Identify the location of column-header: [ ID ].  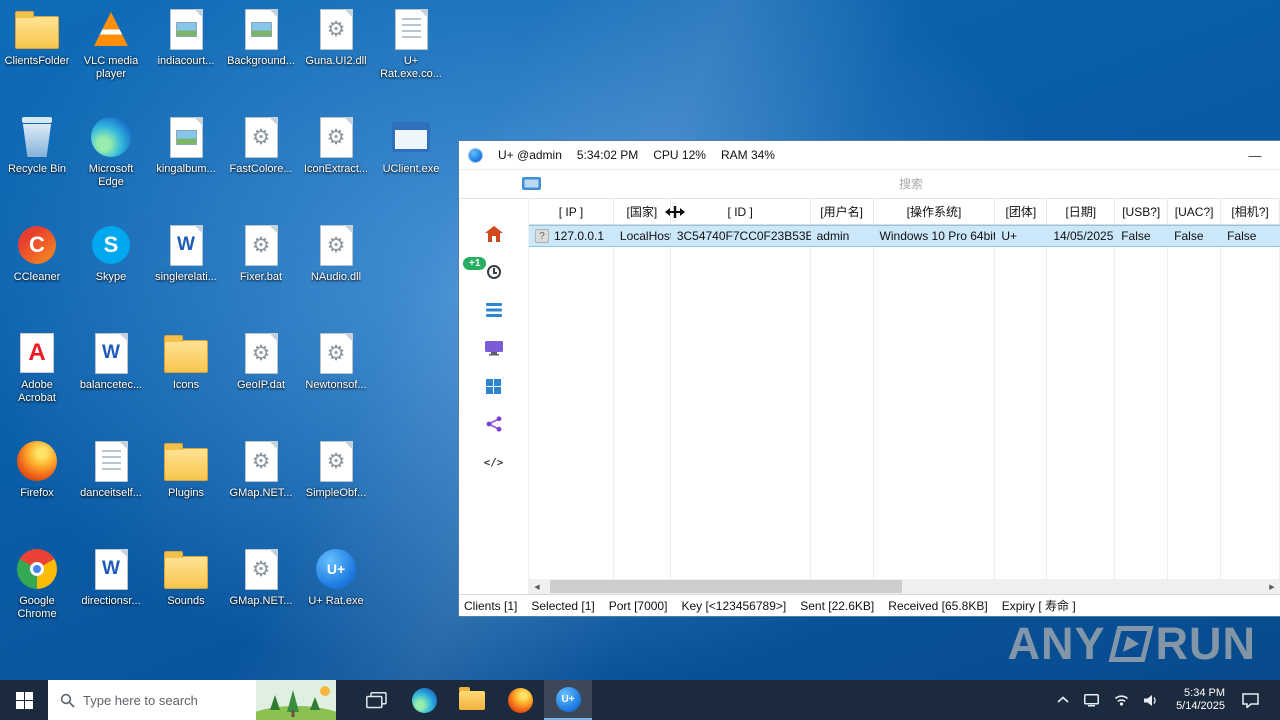
(741, 211).